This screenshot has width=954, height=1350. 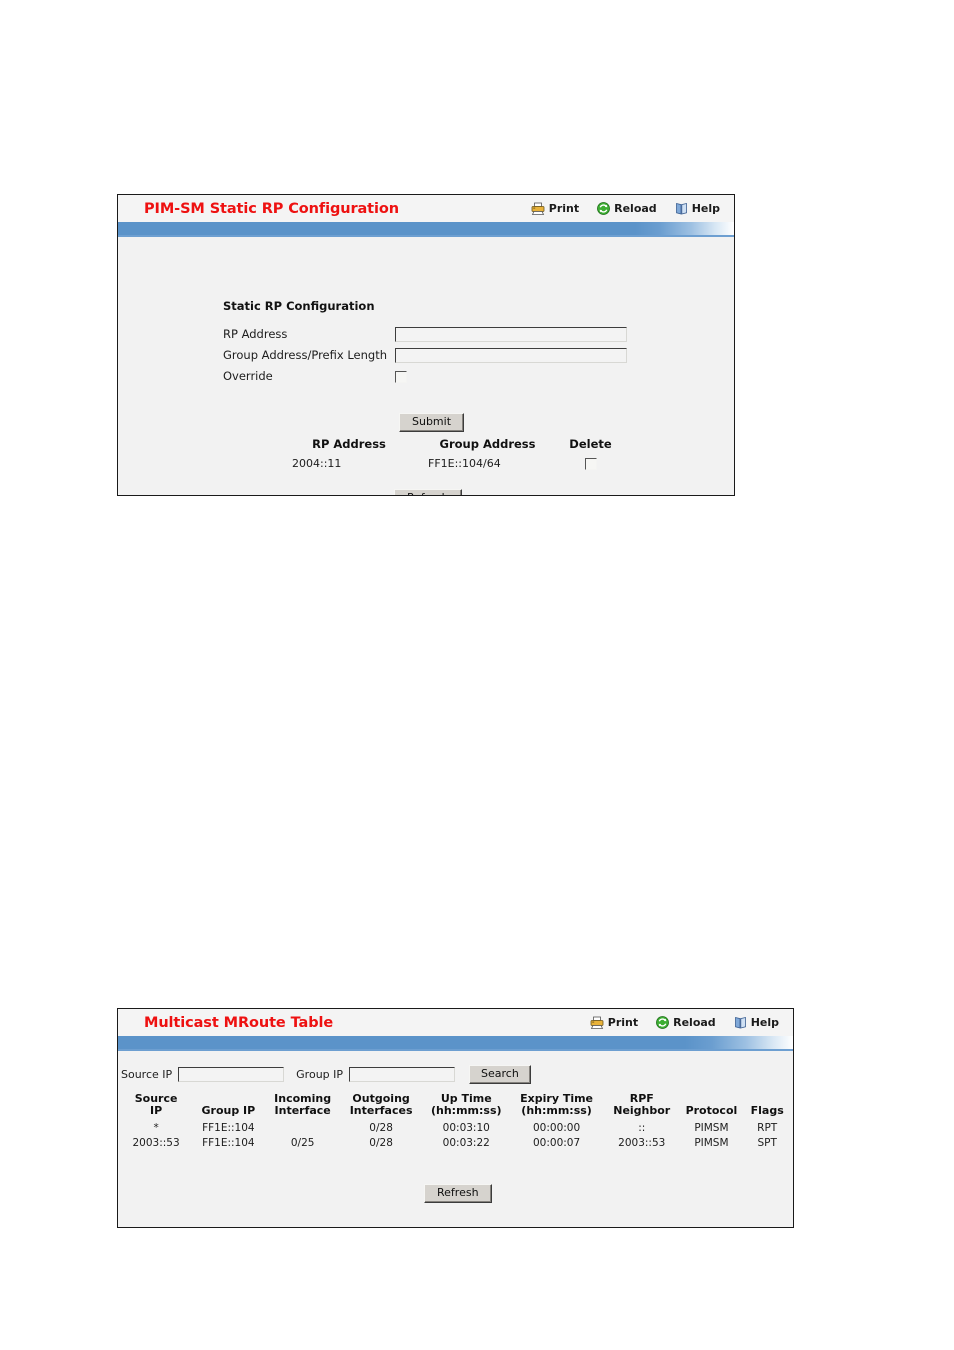 What do you see at coordinates (317, 463) in the screenshot?
I see `cell-rp-address: 2004::11` at bounding box center [317, 463].